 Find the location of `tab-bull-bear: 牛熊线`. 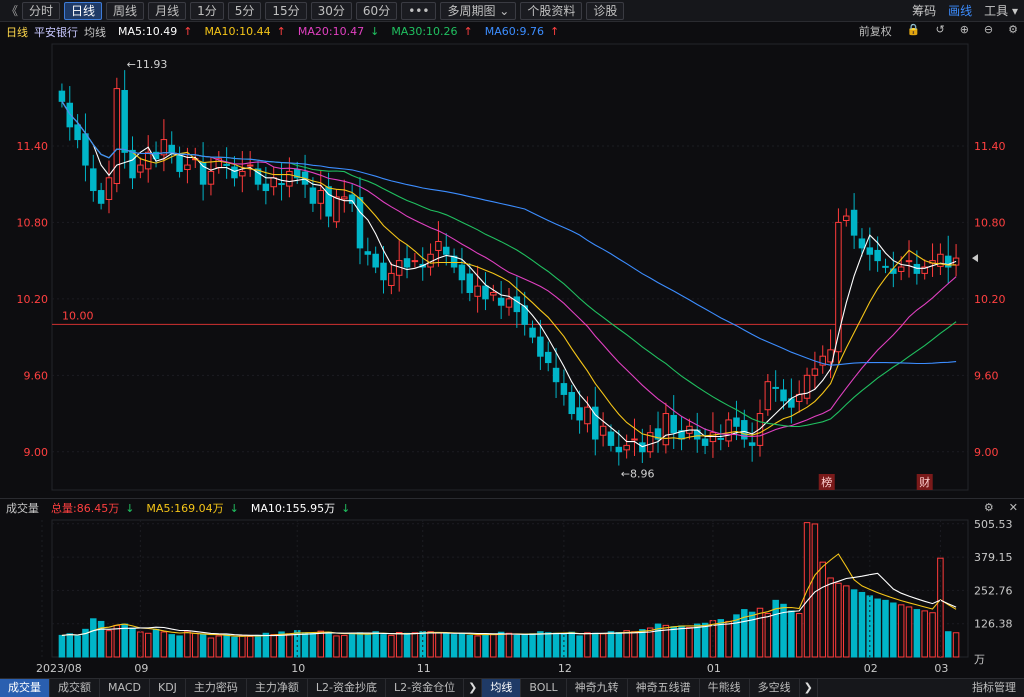

tab-bull-bear: 牛熊线 is located at coordinates (725, 687).